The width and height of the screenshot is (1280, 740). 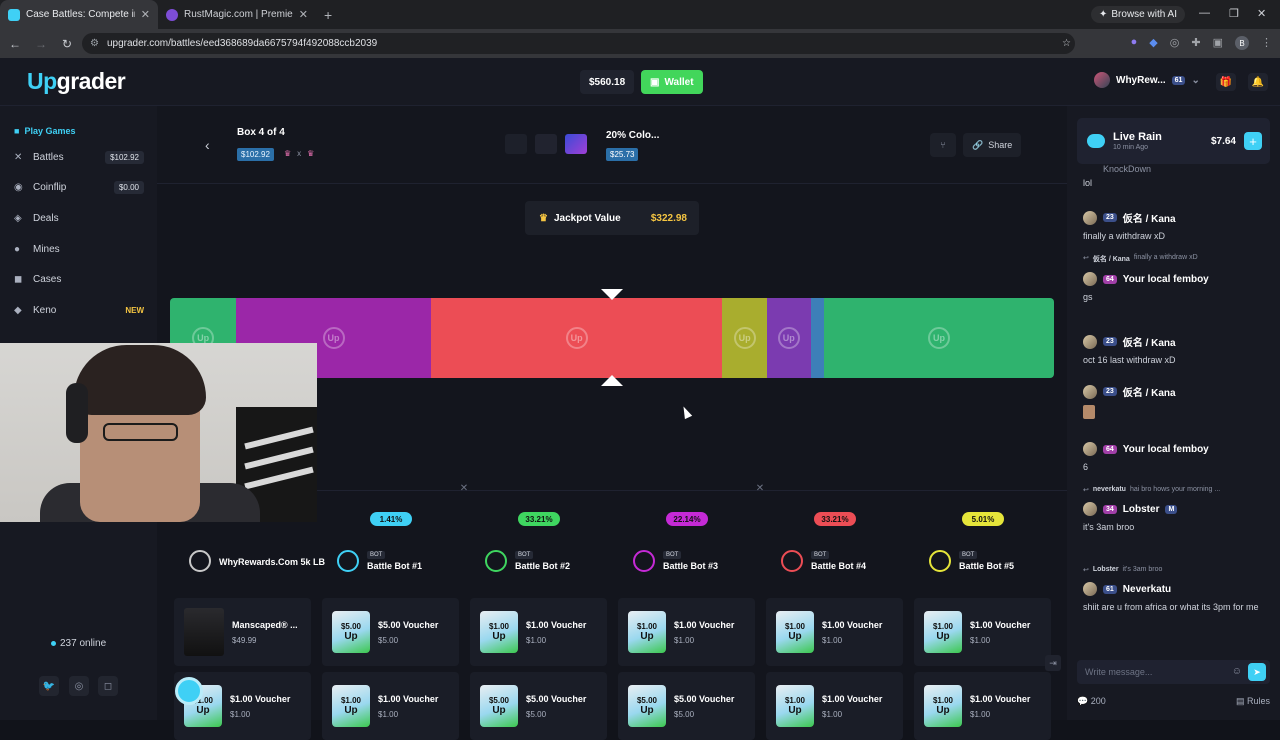 What do you see at coordinates (108, 686) in the screenshot?
I see `instagram-icon: ◻` at bounding box center [108, 686].